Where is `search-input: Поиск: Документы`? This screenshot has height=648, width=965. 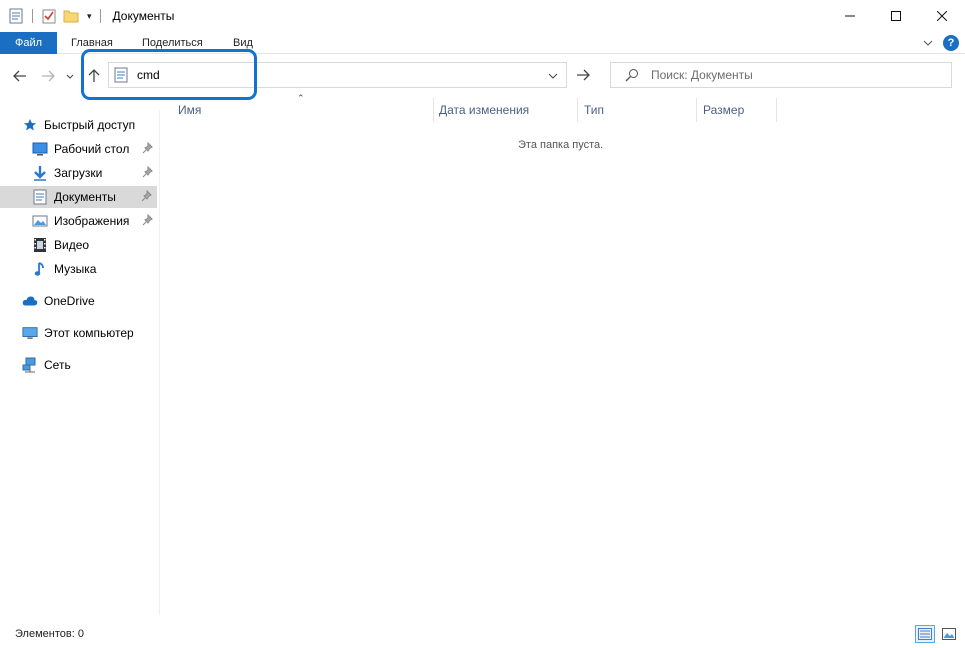
search-input: Поиск: Документы is located at coordinates (702, 75).